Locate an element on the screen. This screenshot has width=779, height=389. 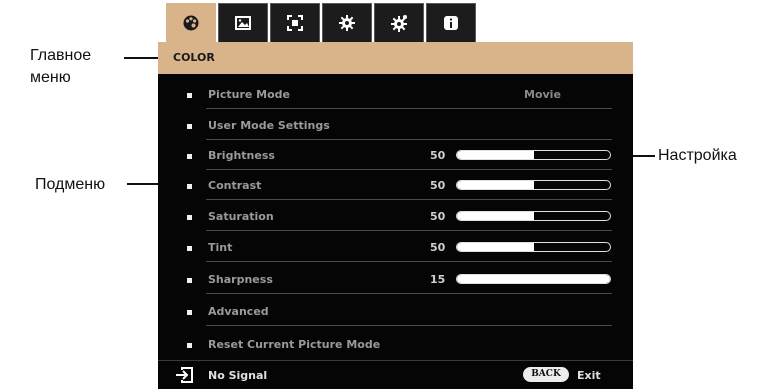
tab-info is located at coordinates (451, 22).